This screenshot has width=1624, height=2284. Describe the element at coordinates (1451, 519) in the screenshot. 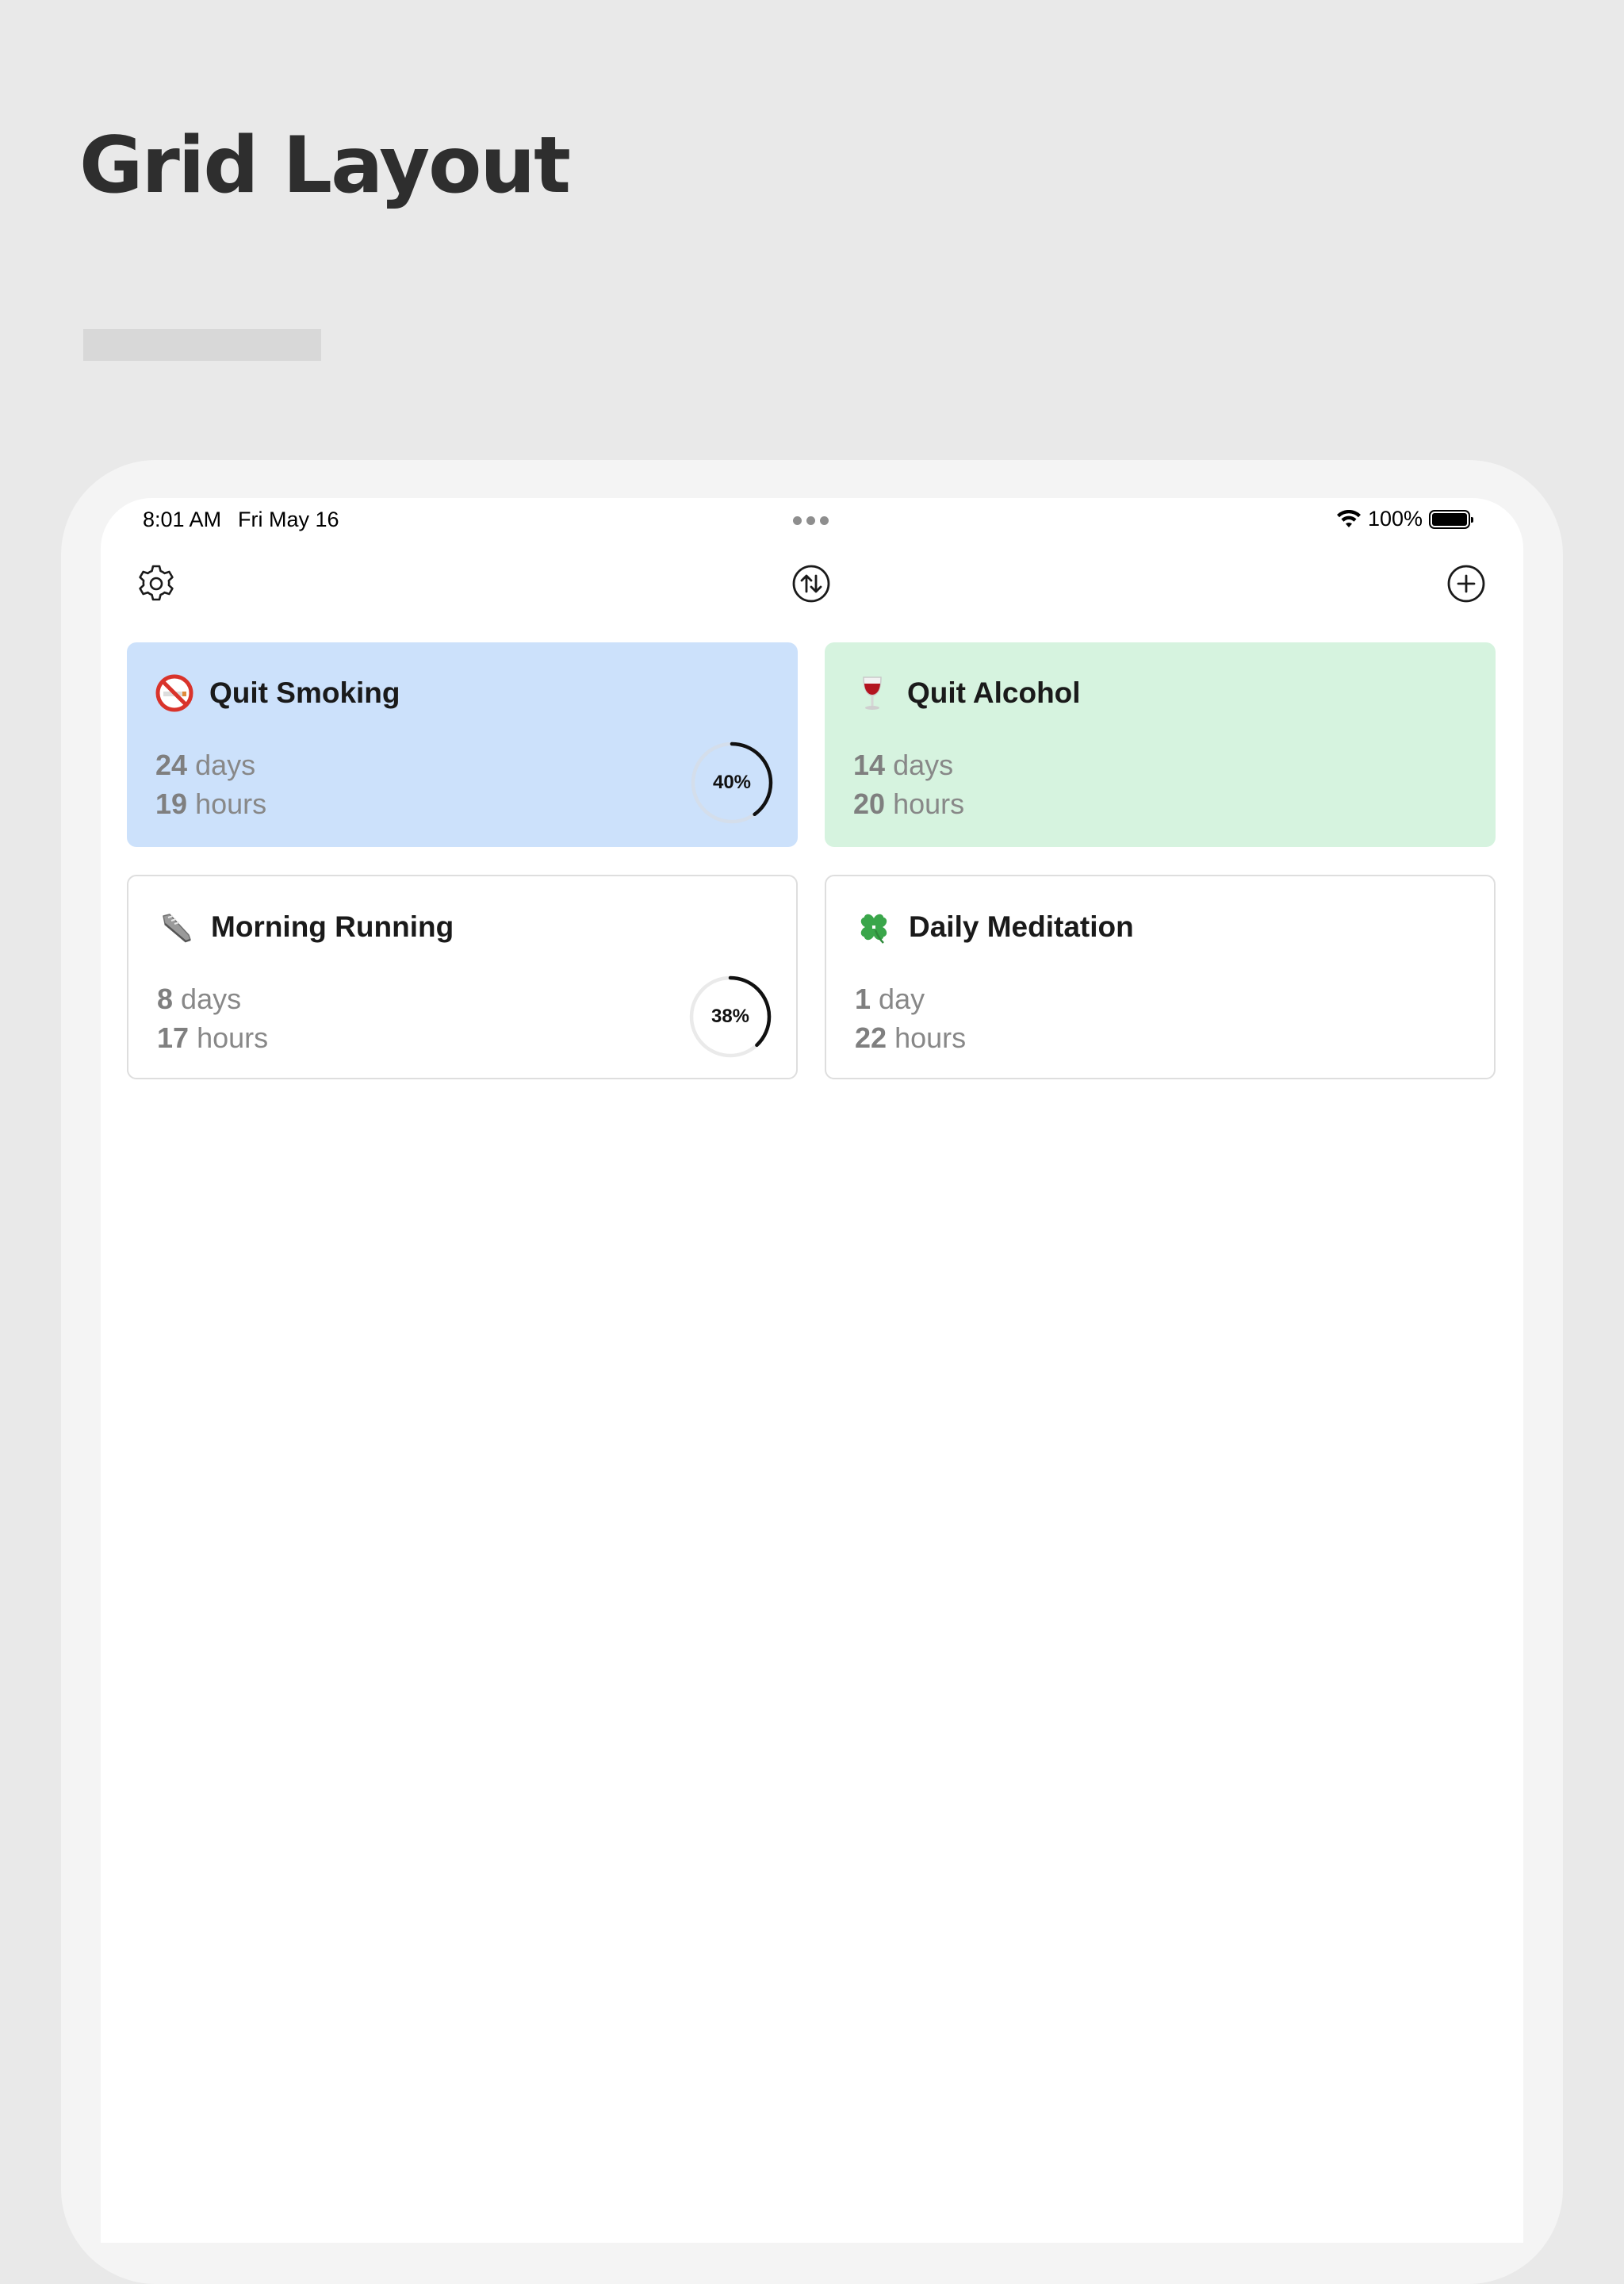

I see `battery-icon` at that location.